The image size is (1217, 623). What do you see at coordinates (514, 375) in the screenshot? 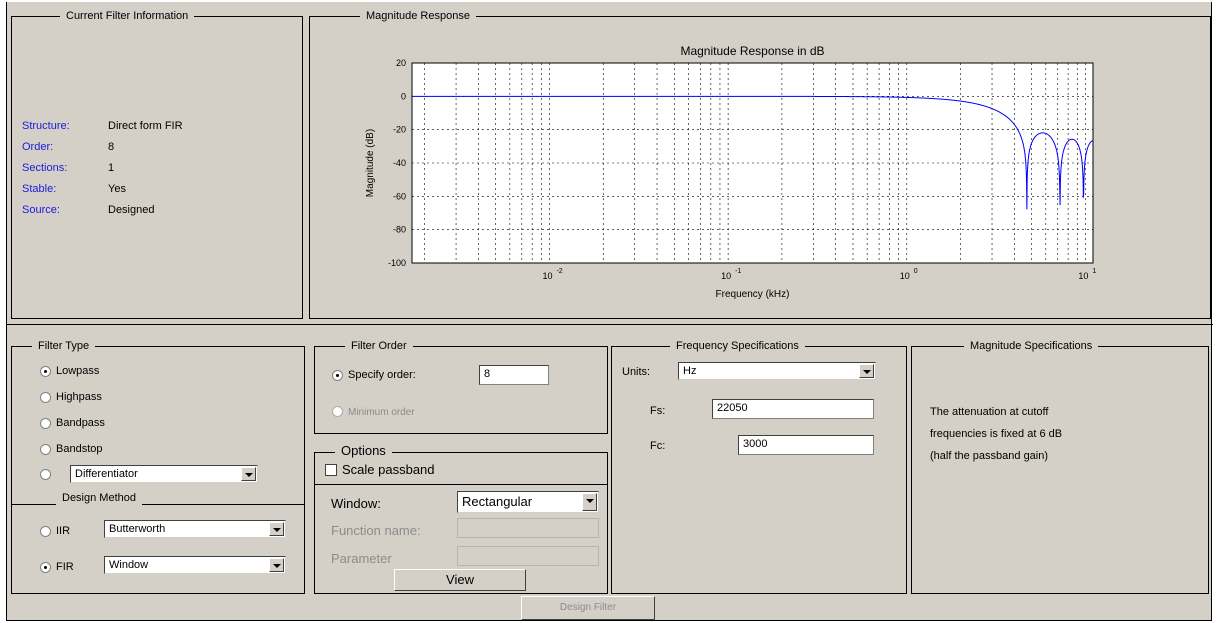
I see `order-input: 8` at bounding box center [514, 375].